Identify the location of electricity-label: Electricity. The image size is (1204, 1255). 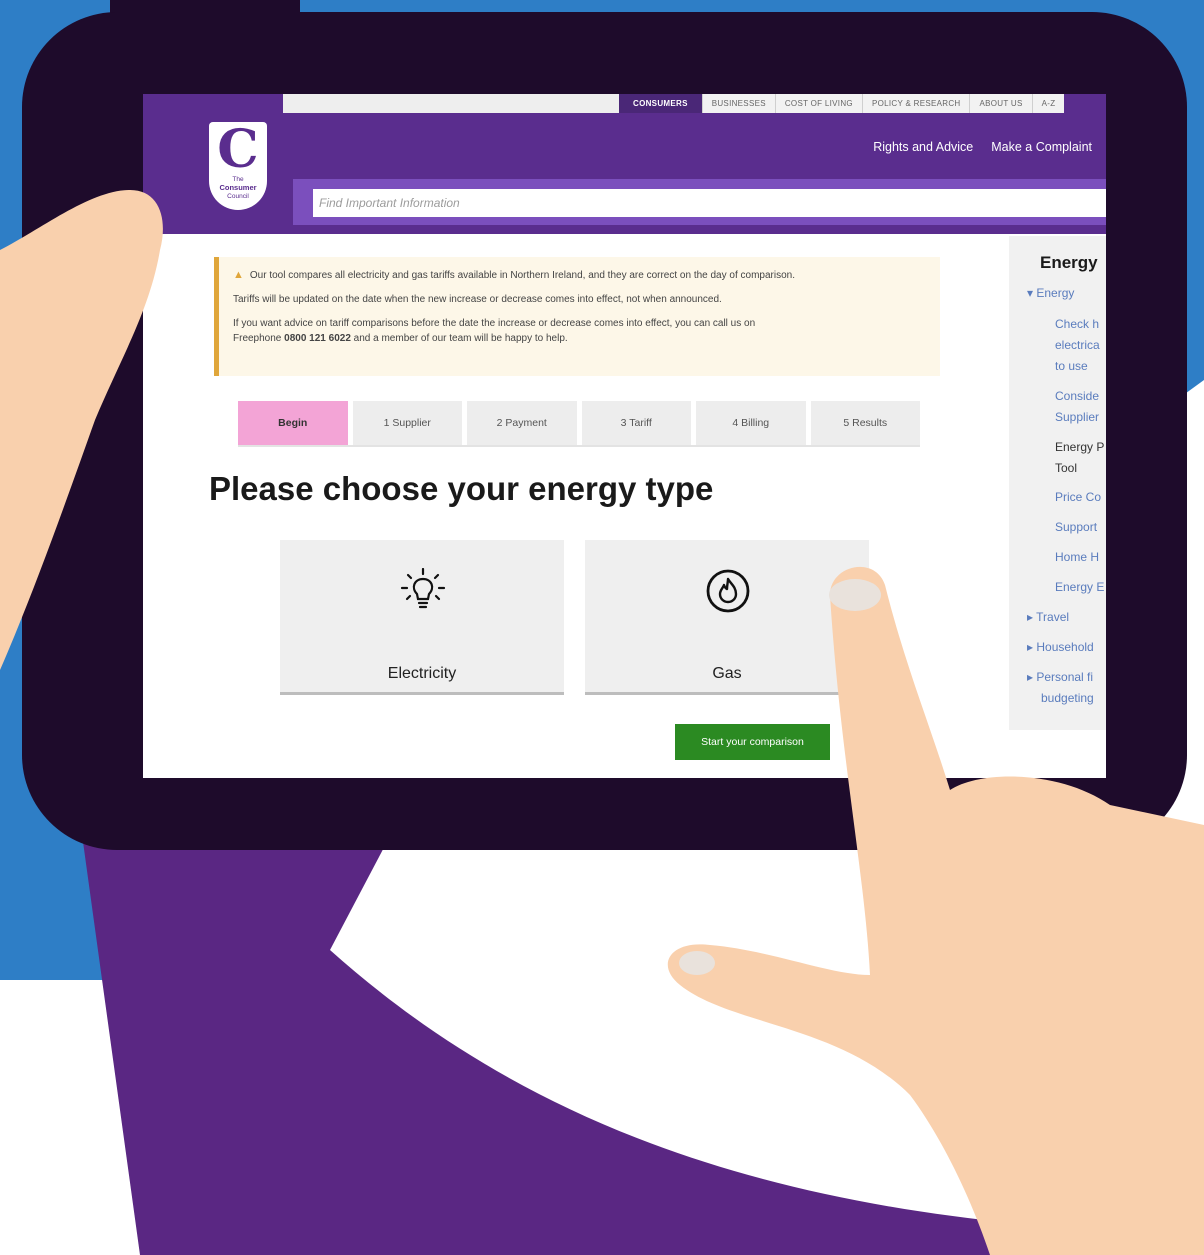
(422, 673).